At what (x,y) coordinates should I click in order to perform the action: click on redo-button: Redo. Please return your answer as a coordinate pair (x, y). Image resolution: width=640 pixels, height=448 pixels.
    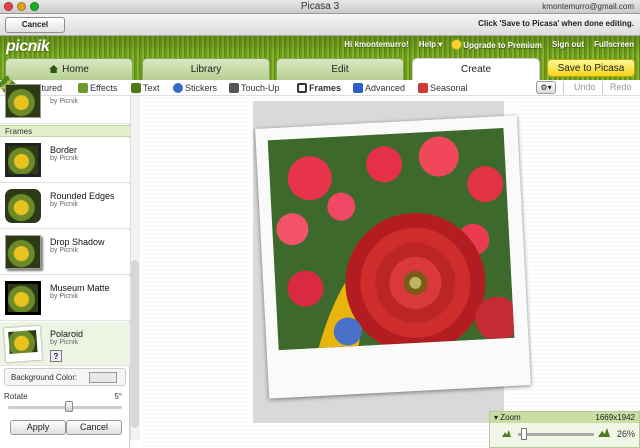
    Looking at the image, I should click on (621, 87).